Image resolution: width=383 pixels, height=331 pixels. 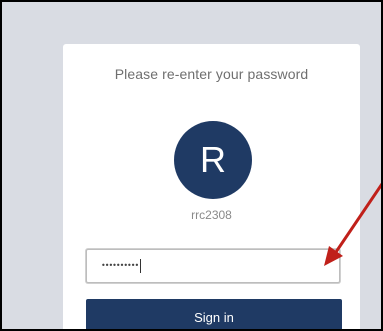 I want to click on avatar-initial: R, so click(x=213, y=159).